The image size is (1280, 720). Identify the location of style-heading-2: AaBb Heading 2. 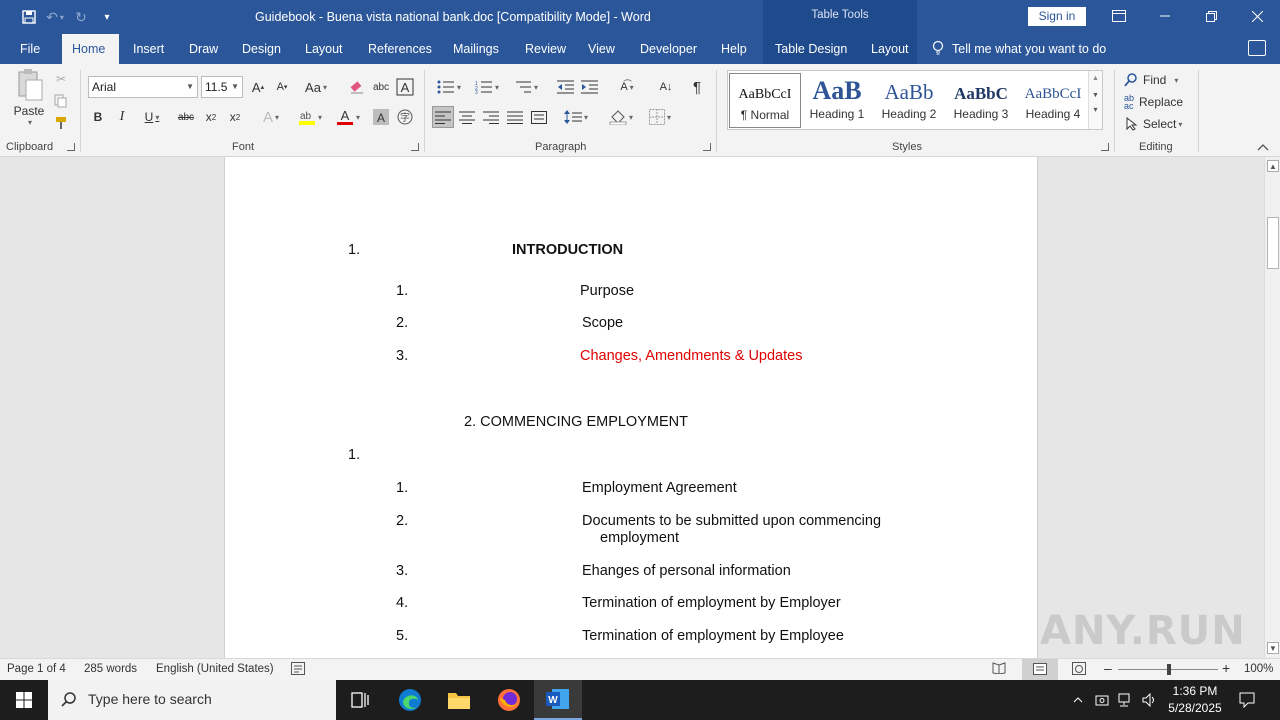
(909, 100).